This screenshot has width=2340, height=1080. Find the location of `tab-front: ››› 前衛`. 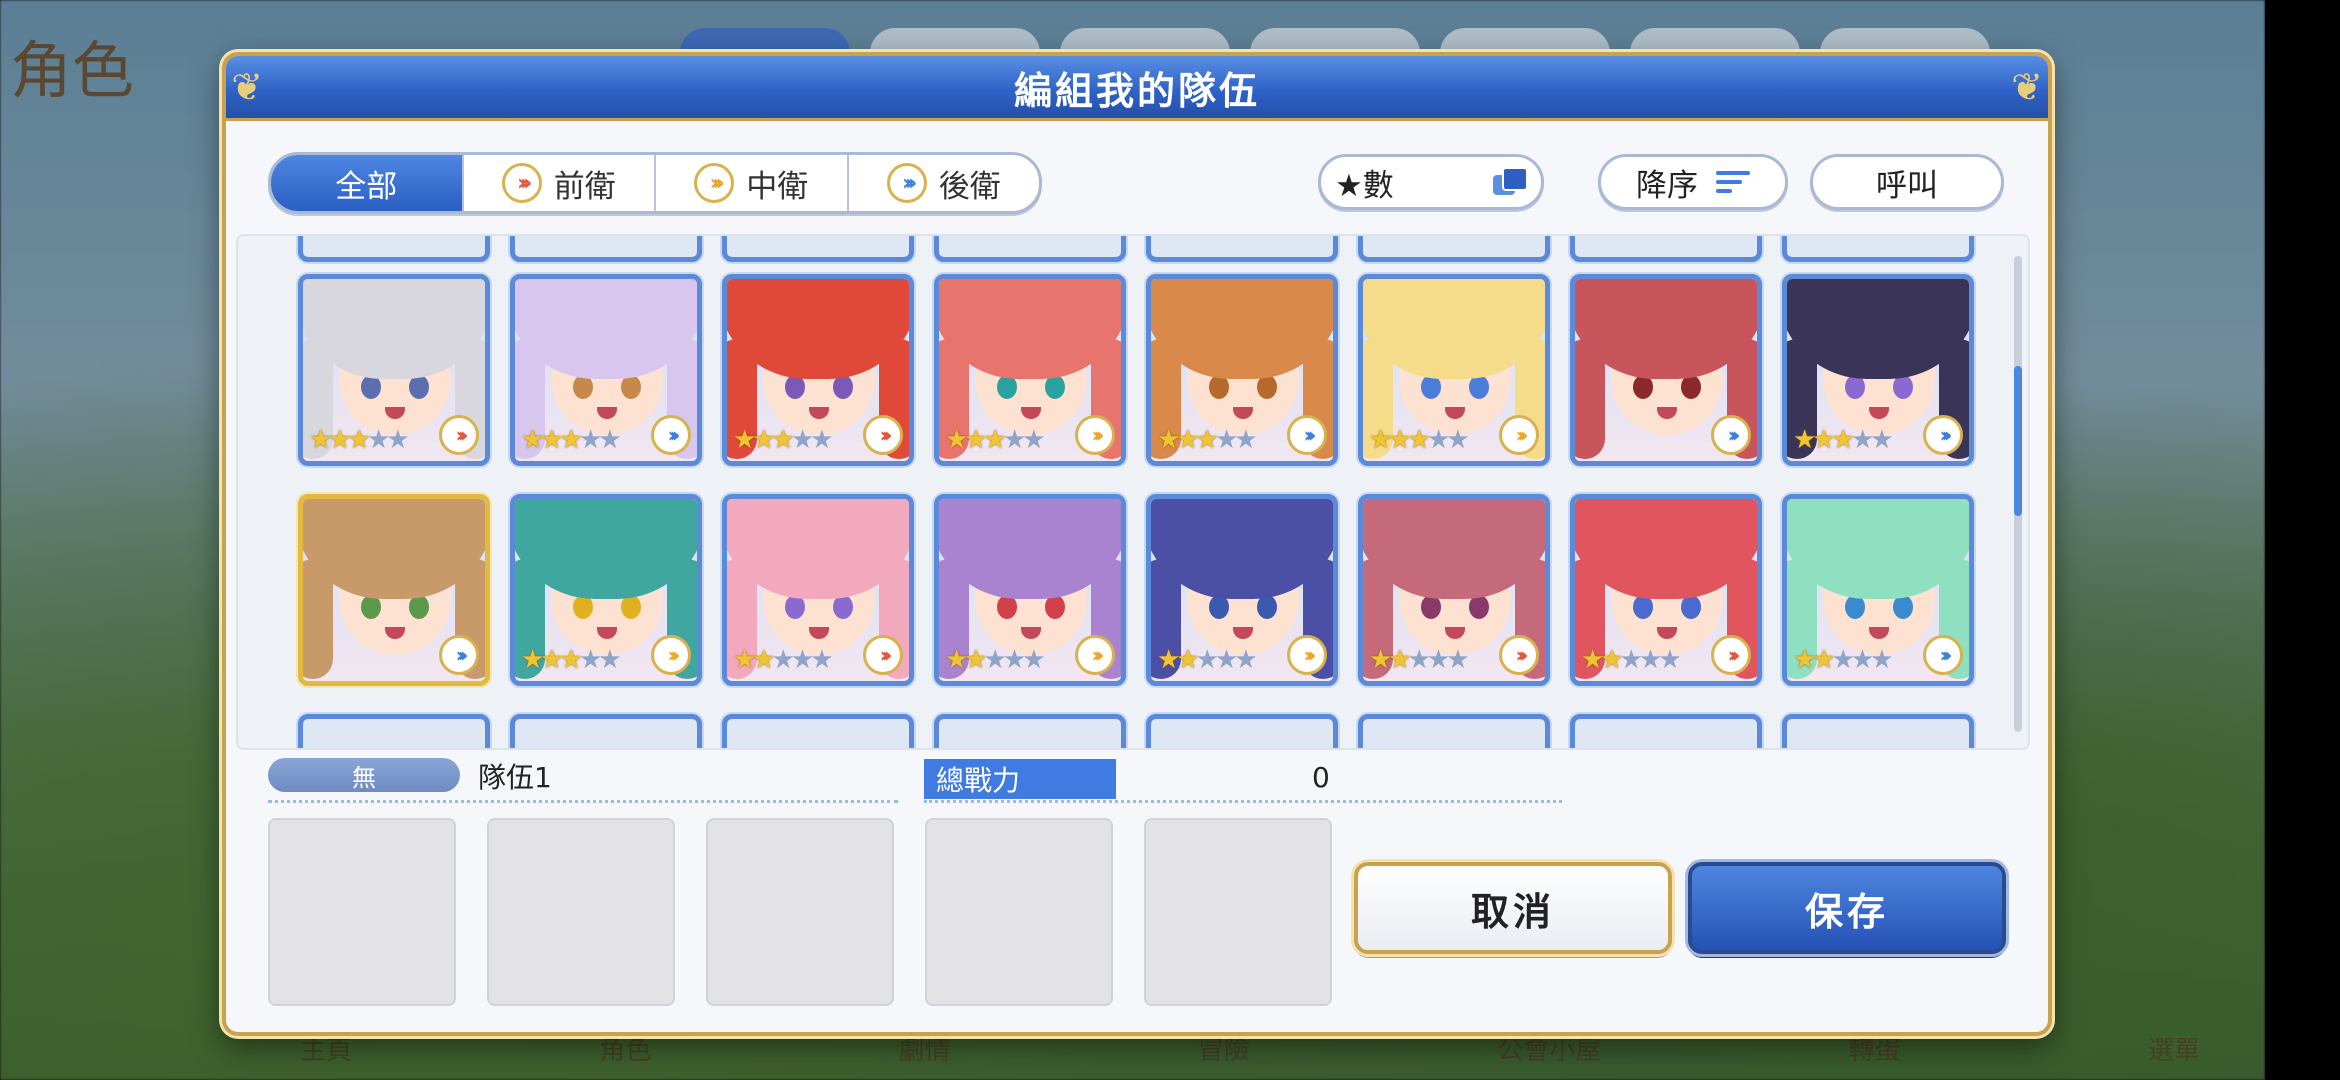

tab-front: ››› 前衛 is located at coordinates (558, 183).